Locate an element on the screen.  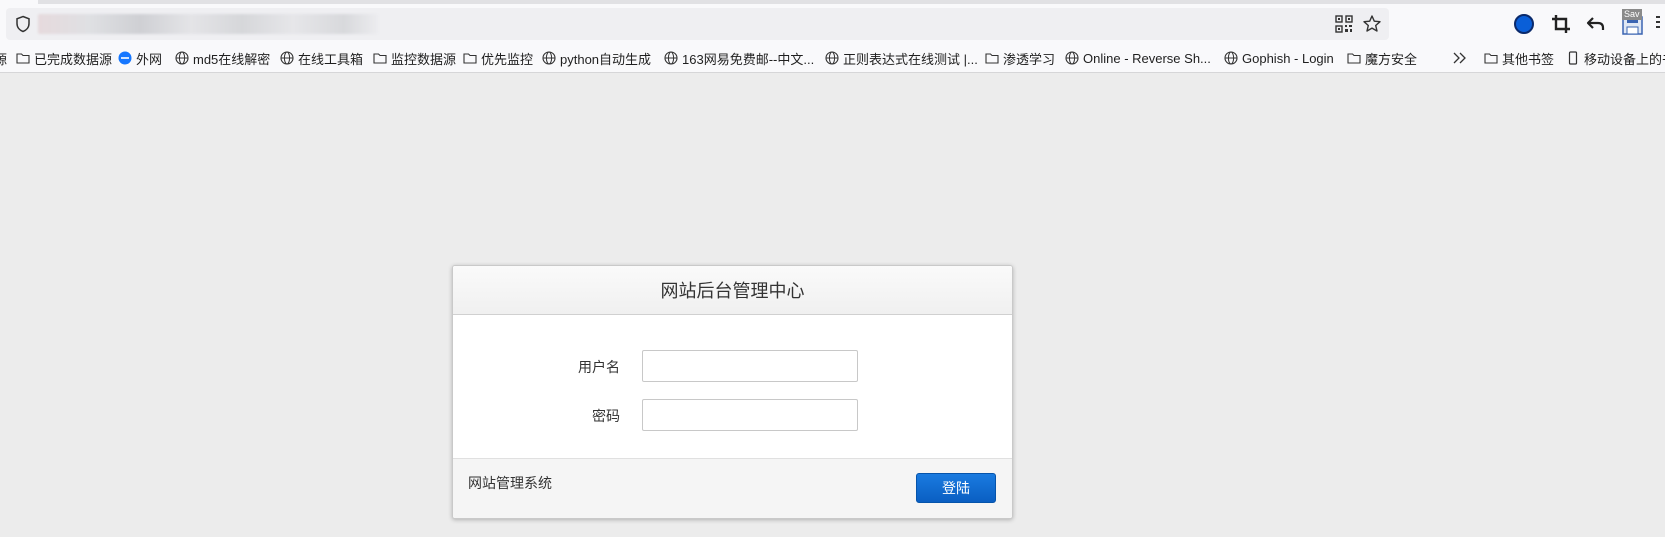
username-row: 用户名 is located at coordinates (732, 367).